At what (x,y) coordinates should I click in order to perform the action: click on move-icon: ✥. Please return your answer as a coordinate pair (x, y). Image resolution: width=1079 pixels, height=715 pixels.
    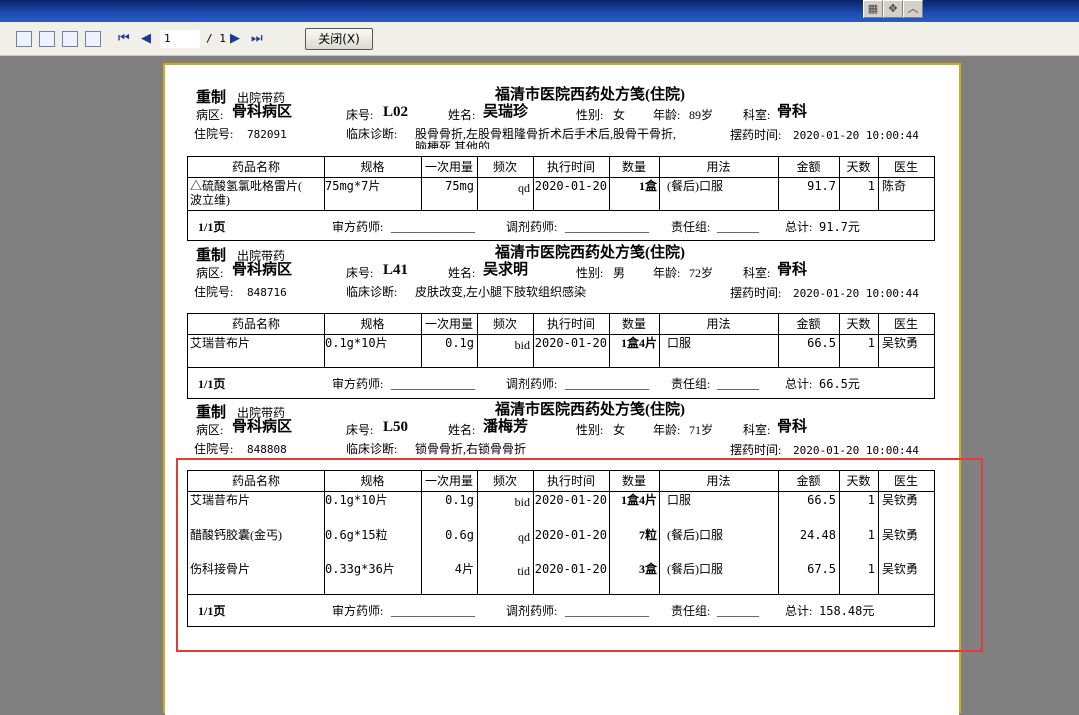
    Looking at the image, I should click on (893, 9).